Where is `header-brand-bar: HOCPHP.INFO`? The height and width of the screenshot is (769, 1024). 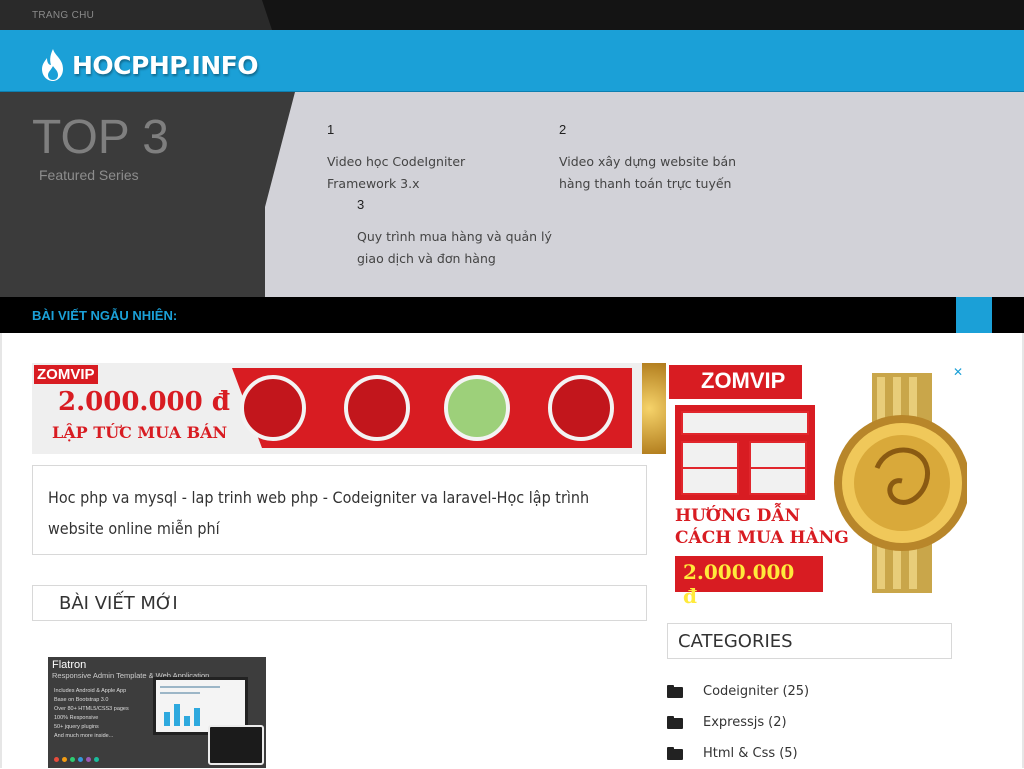 header-brand-bar: HOCPHP.INFO is located at coordinates (512, 61).